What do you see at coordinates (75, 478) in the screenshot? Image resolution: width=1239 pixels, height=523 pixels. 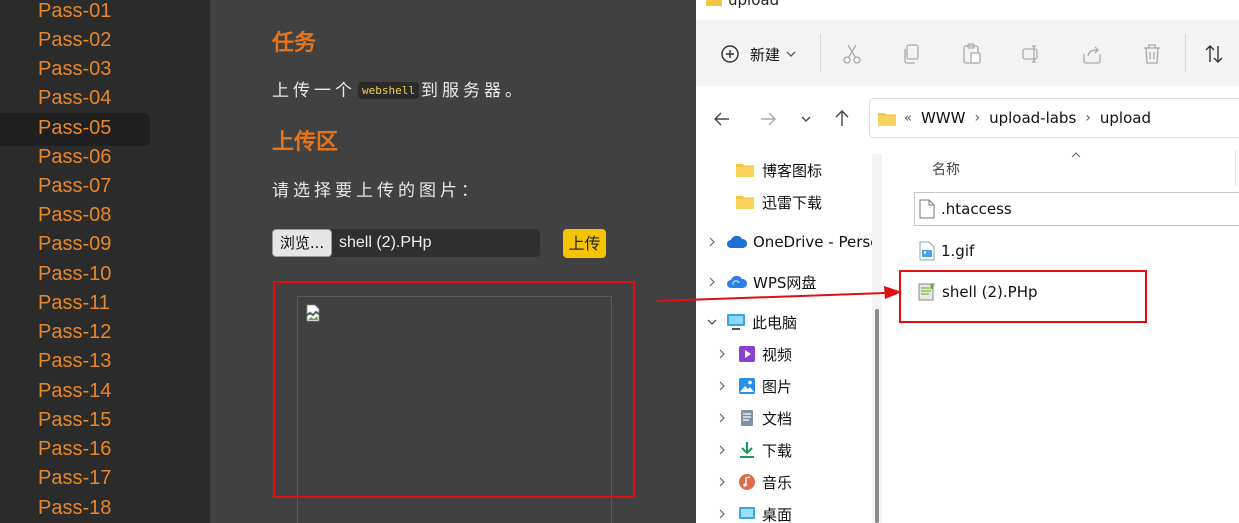 I see `sidebar-item-pass-17: Pass-17` at bounding box center [75, 478].